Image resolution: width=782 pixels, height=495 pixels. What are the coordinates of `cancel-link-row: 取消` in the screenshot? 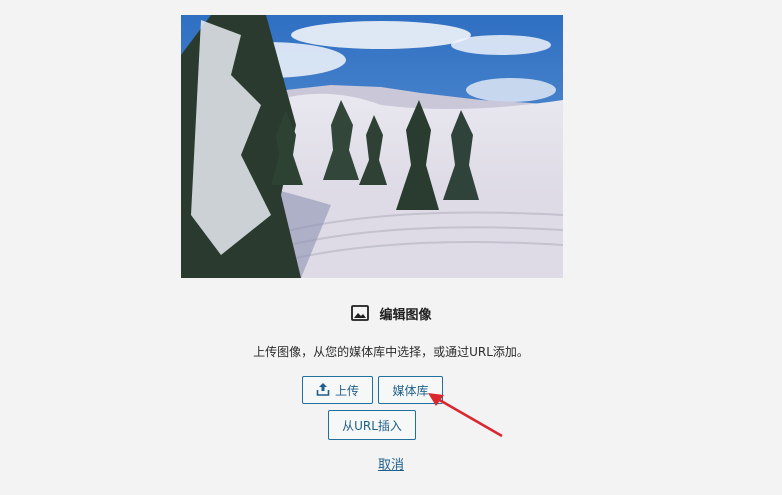 It's located at (391, 463).